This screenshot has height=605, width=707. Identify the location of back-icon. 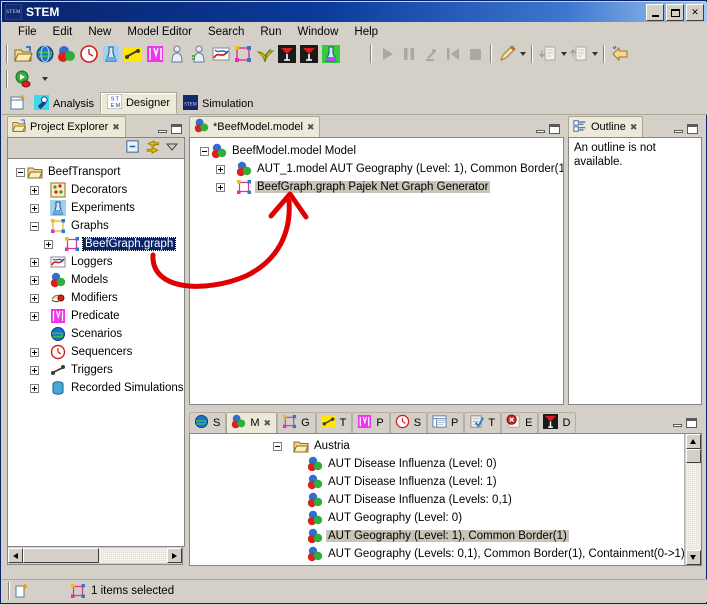
(620, 54).